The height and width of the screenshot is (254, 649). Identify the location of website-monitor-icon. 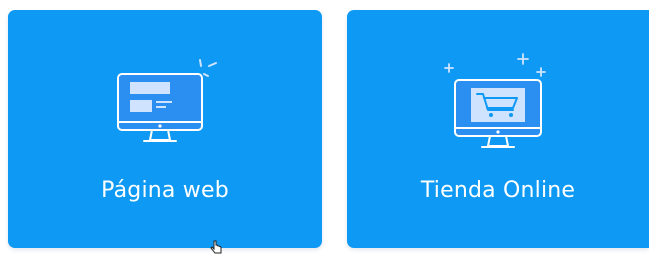
(167, 100).